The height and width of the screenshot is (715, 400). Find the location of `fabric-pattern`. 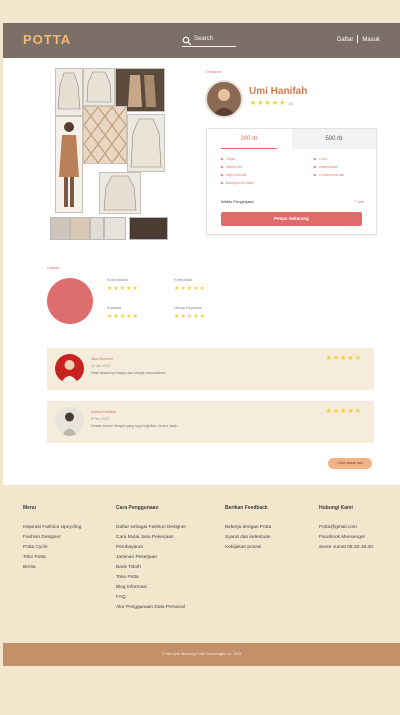

fabric-pattern is located at coordinates (105, 135).